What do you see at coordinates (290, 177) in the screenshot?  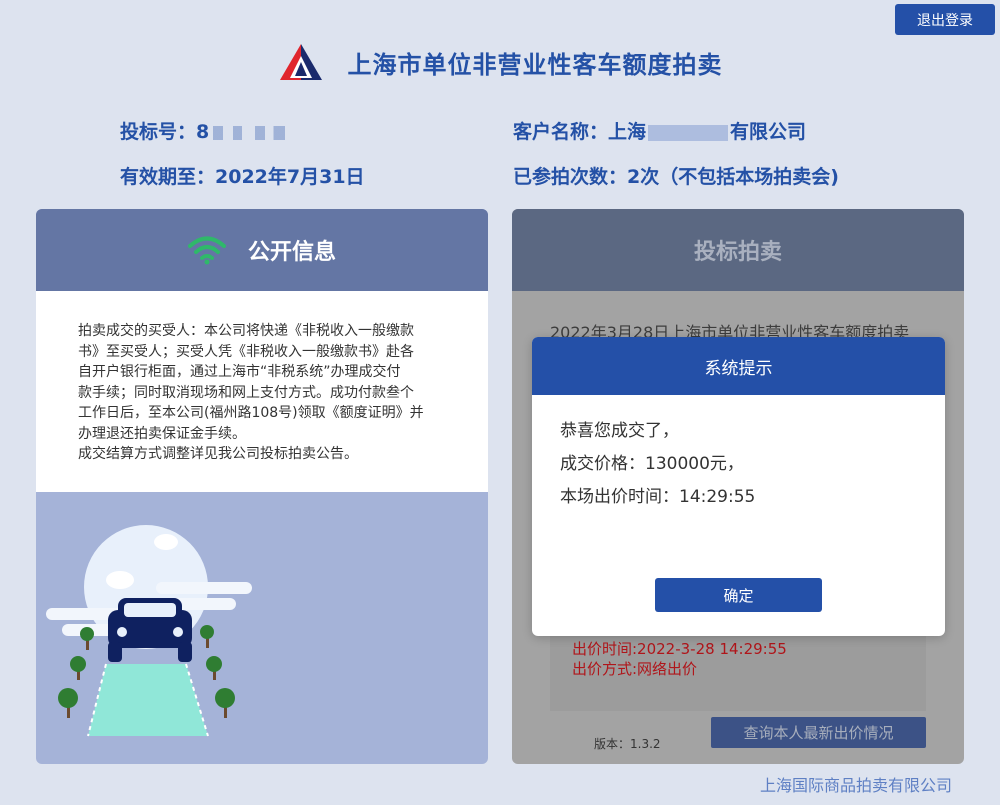 I see `valid-until-value: 2022年7月31日` at bounding box center [290, 177].